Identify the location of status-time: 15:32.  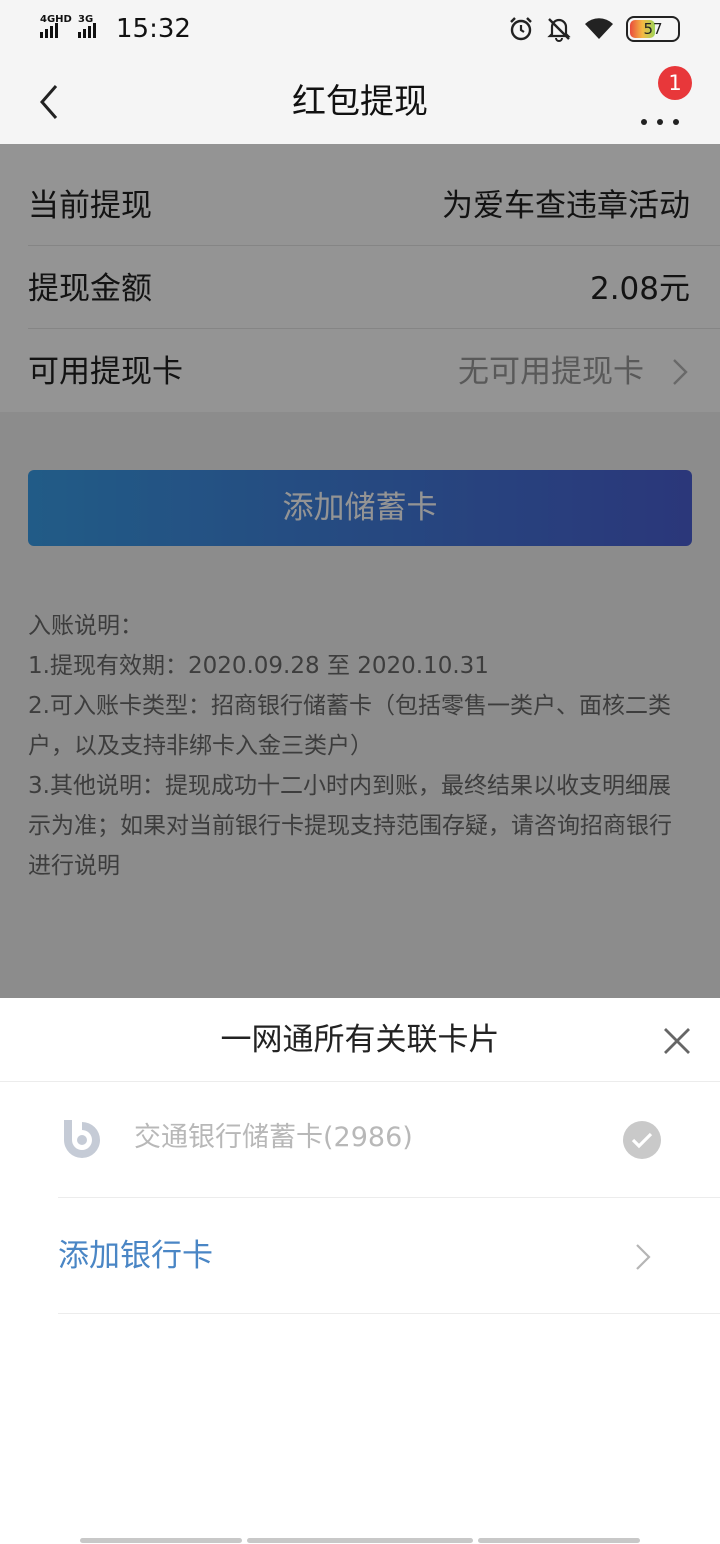
(153, 29).